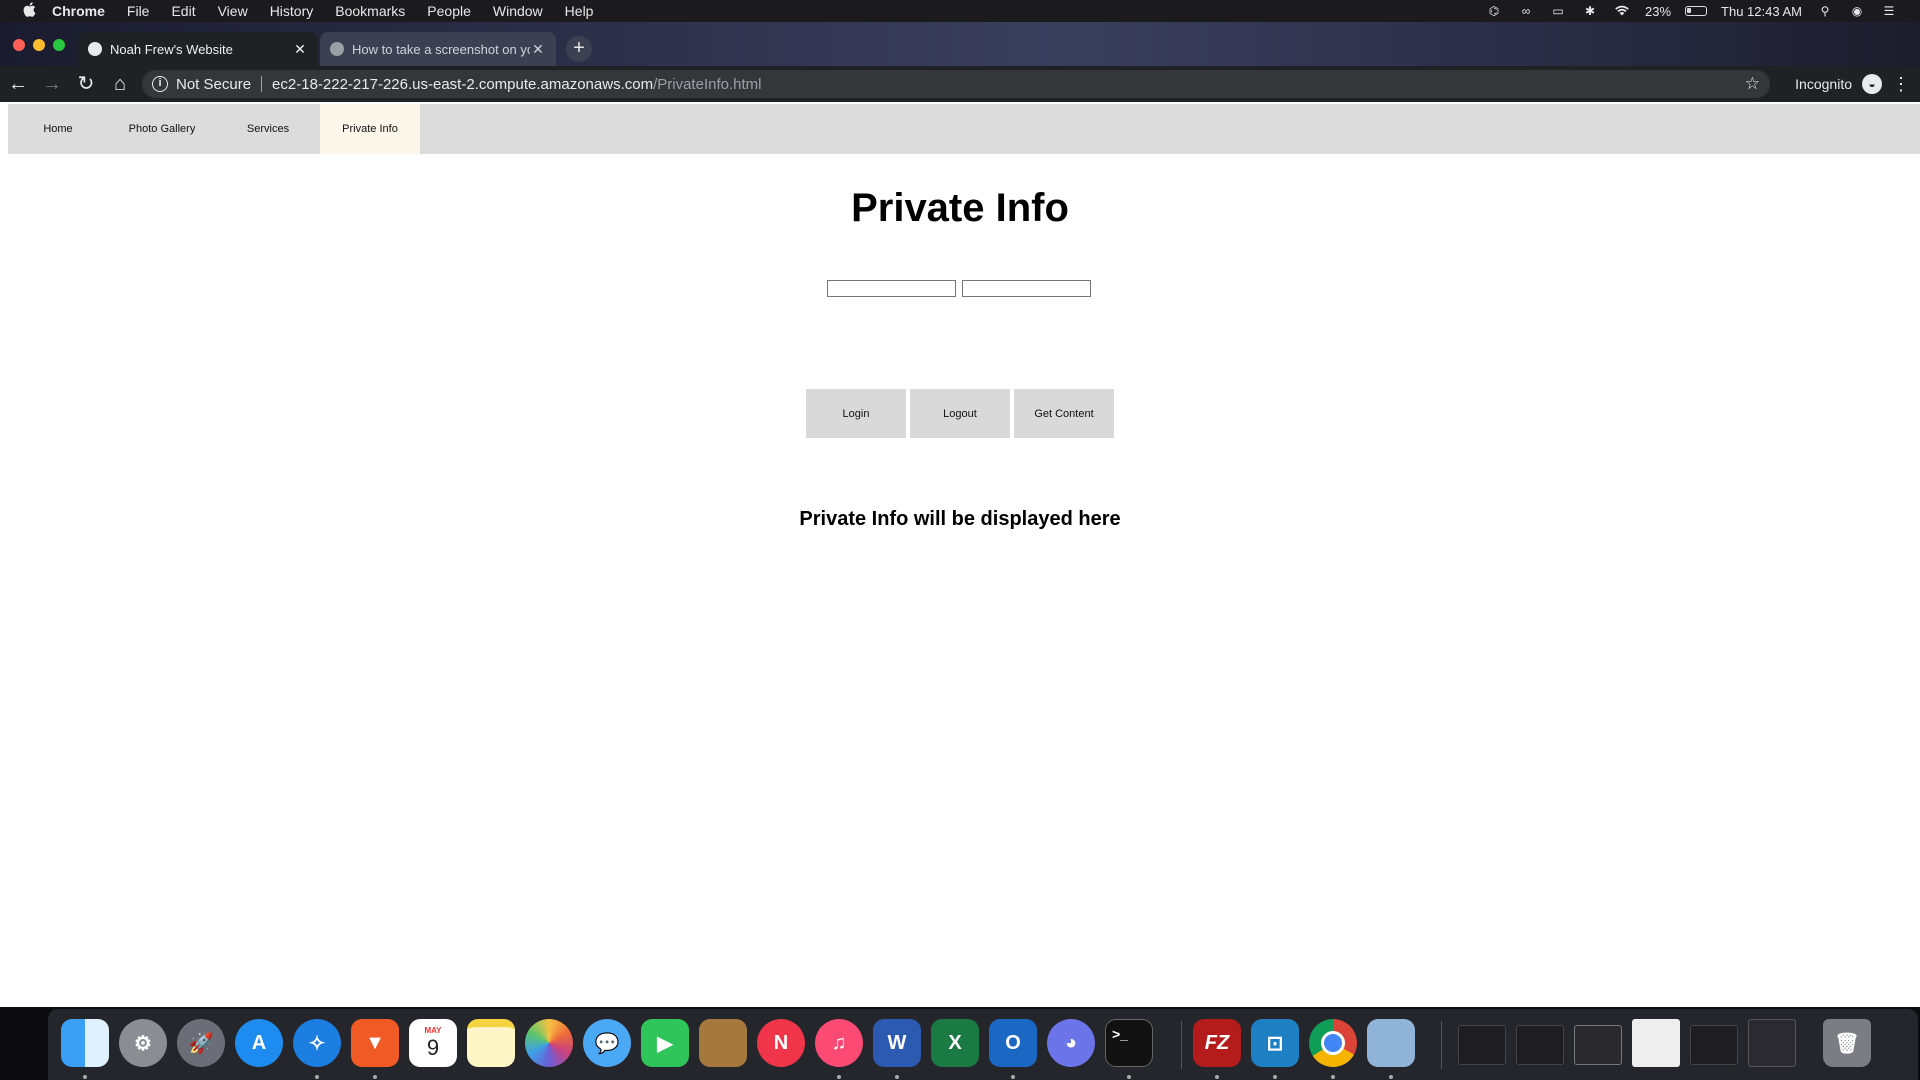 Image resolution: width=1920 pixels, height=1080 pixels. I want to click on airplay-icon: ▭, so click(1558, 11).